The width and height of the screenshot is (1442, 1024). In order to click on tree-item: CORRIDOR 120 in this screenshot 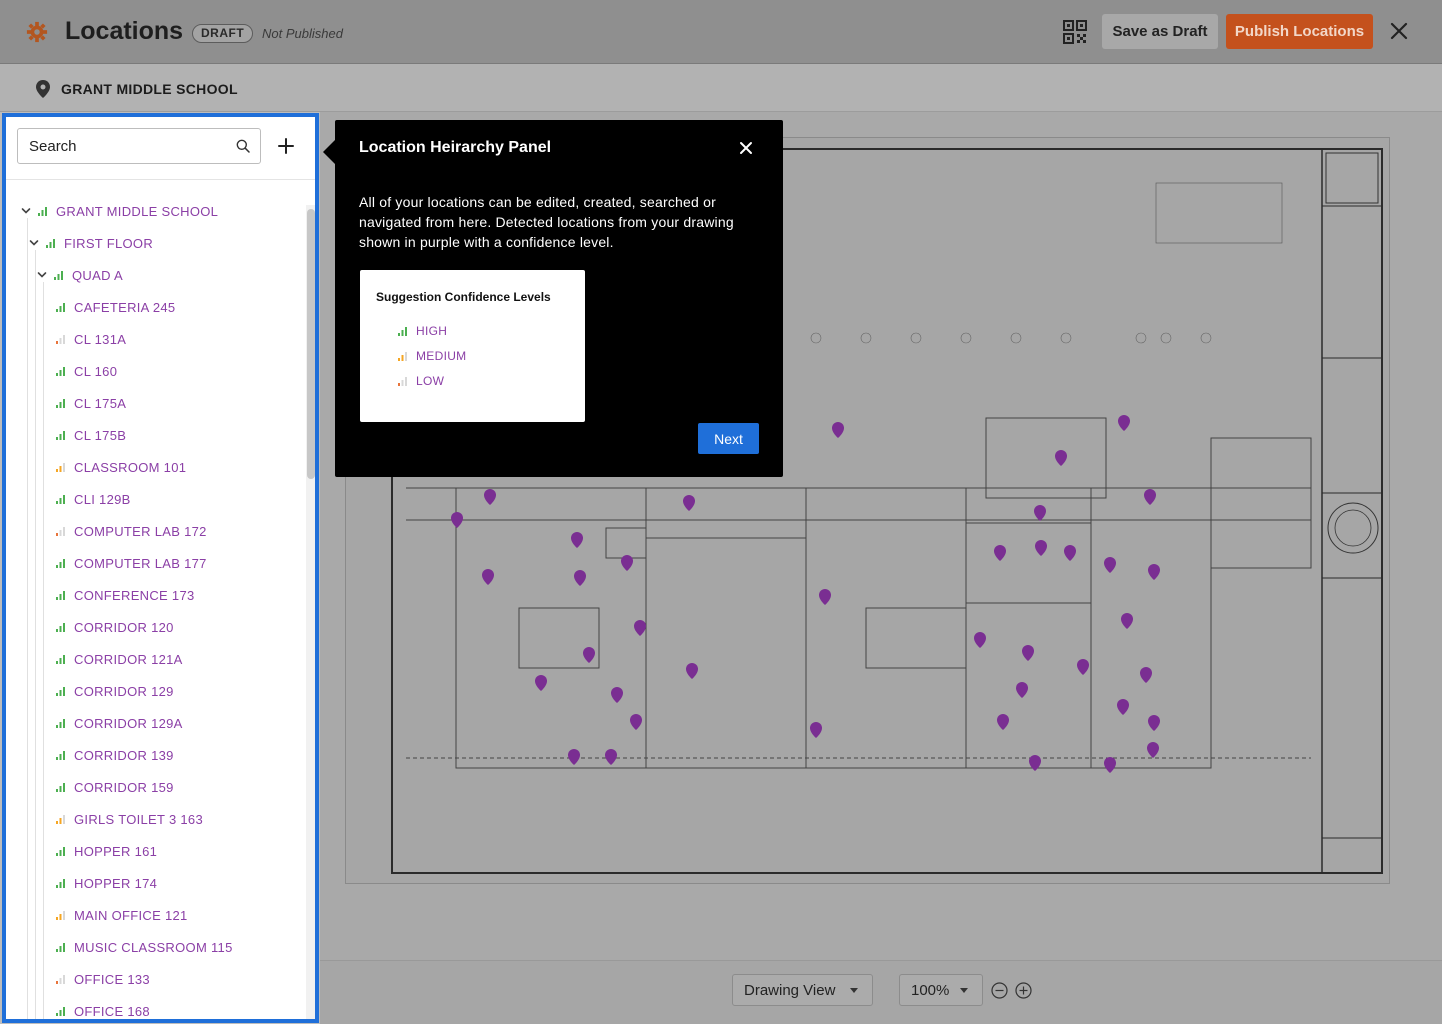, I will do `click(115, 627)`.